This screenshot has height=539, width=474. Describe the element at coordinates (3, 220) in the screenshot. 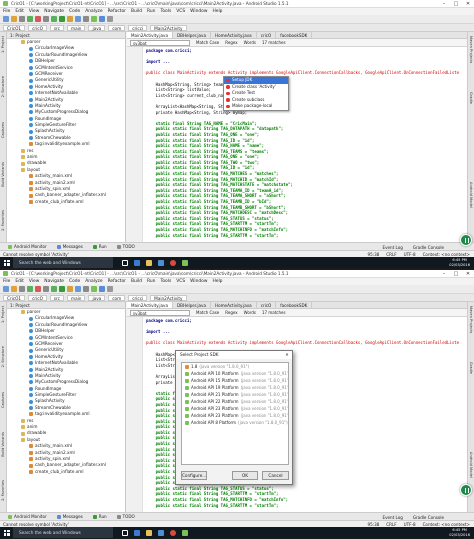

I see `tool-favorites: 2: Favorites` at that location.